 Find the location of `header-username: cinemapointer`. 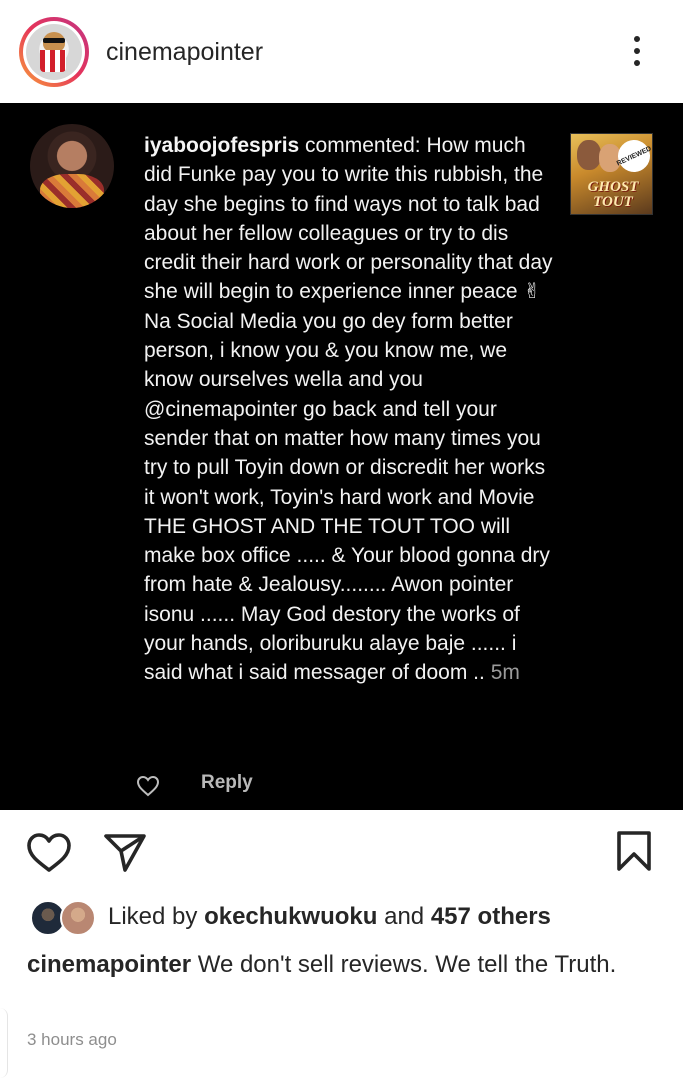

header-username: cinemapointer is located at coordinates (184, 52).